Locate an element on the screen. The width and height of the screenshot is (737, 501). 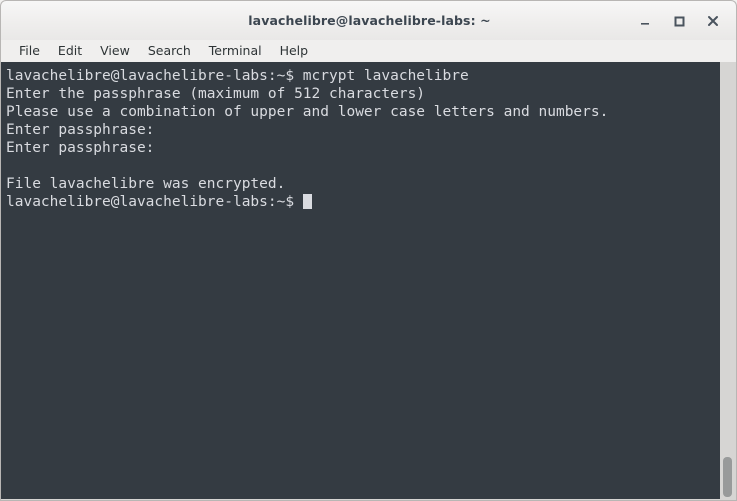
terminal-cursor is located at coordinates (307, 201).